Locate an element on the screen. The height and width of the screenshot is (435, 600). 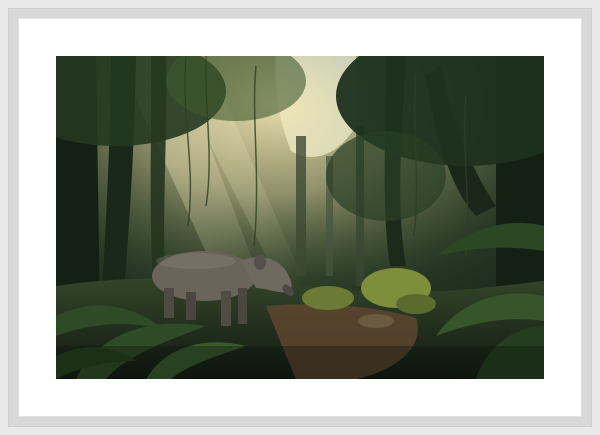
tree-trunk is located at coordinates (301, 206).